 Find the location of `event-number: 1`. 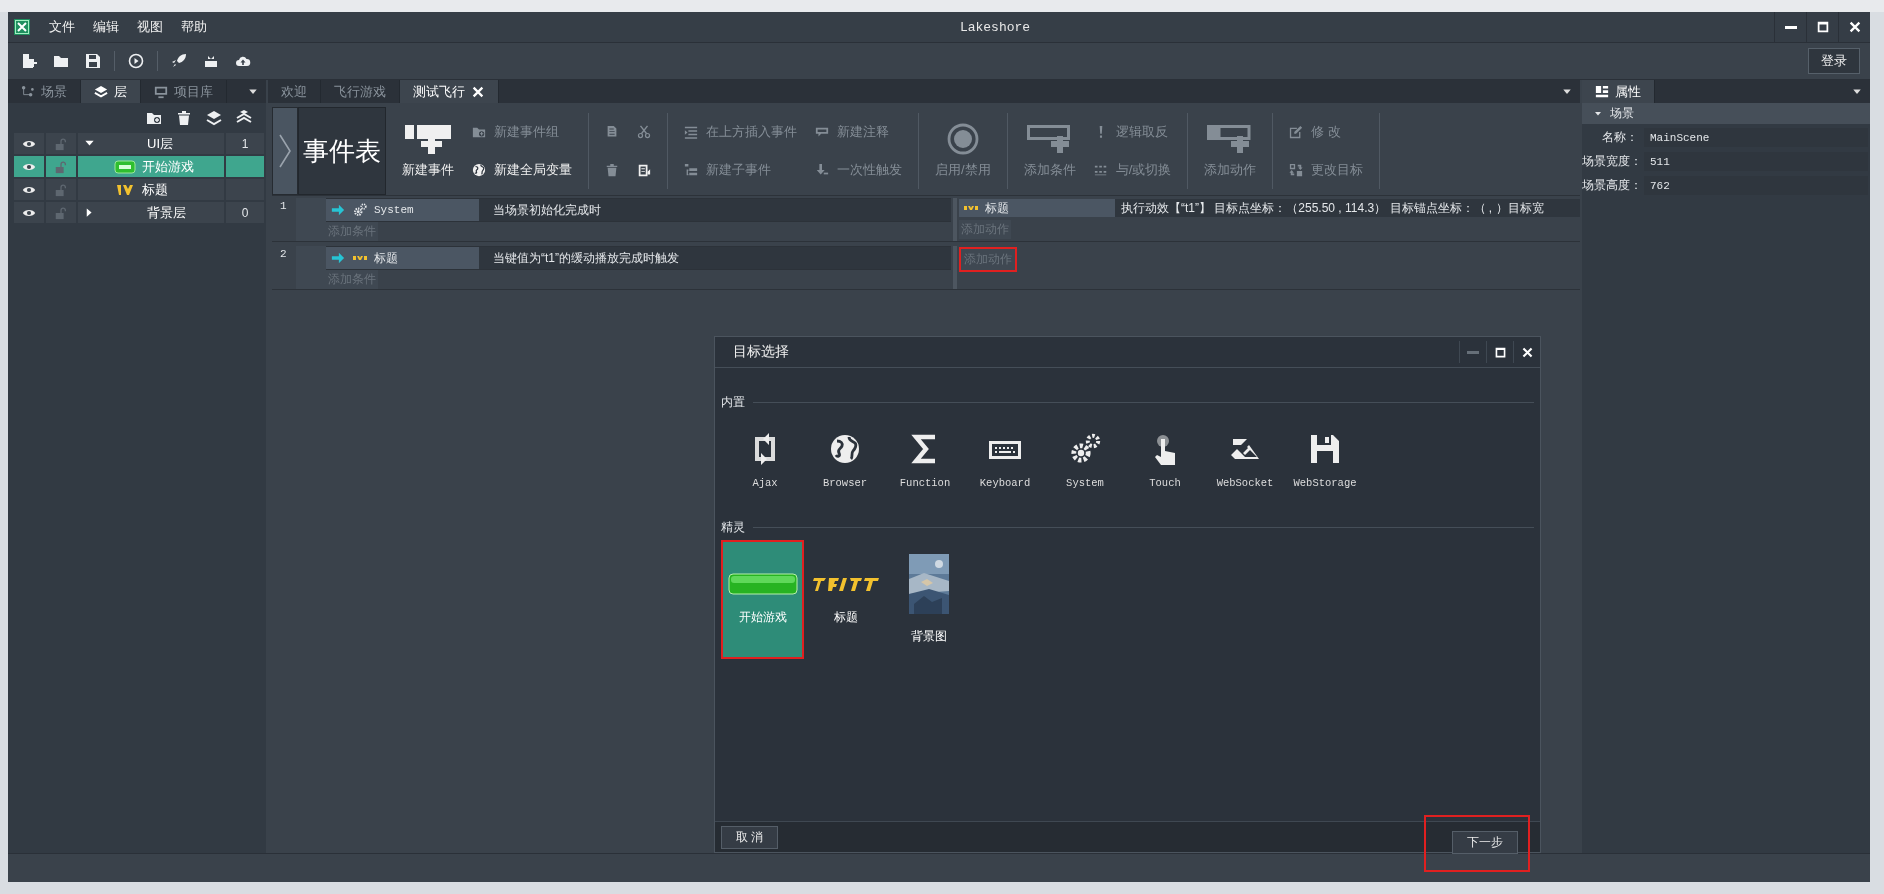

event-number: 1 is located at coordinates (283, 206).